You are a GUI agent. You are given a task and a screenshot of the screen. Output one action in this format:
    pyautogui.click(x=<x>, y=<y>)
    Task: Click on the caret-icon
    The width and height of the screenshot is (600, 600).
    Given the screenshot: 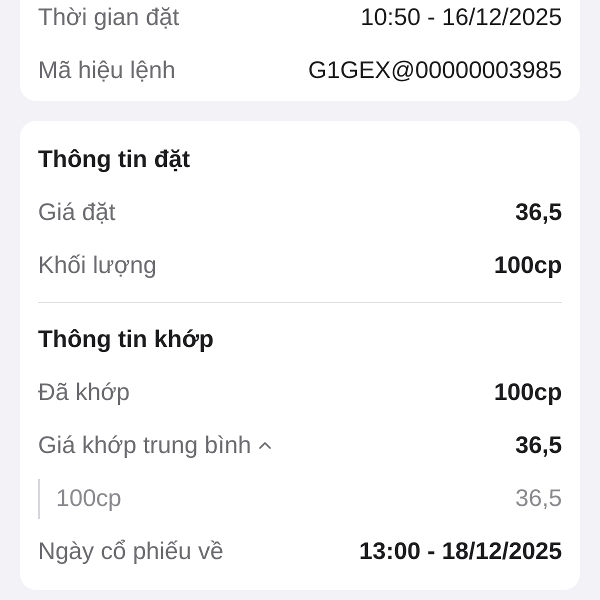 What is the action you would take?
    pyautogui.click(x=265, y=445)
    